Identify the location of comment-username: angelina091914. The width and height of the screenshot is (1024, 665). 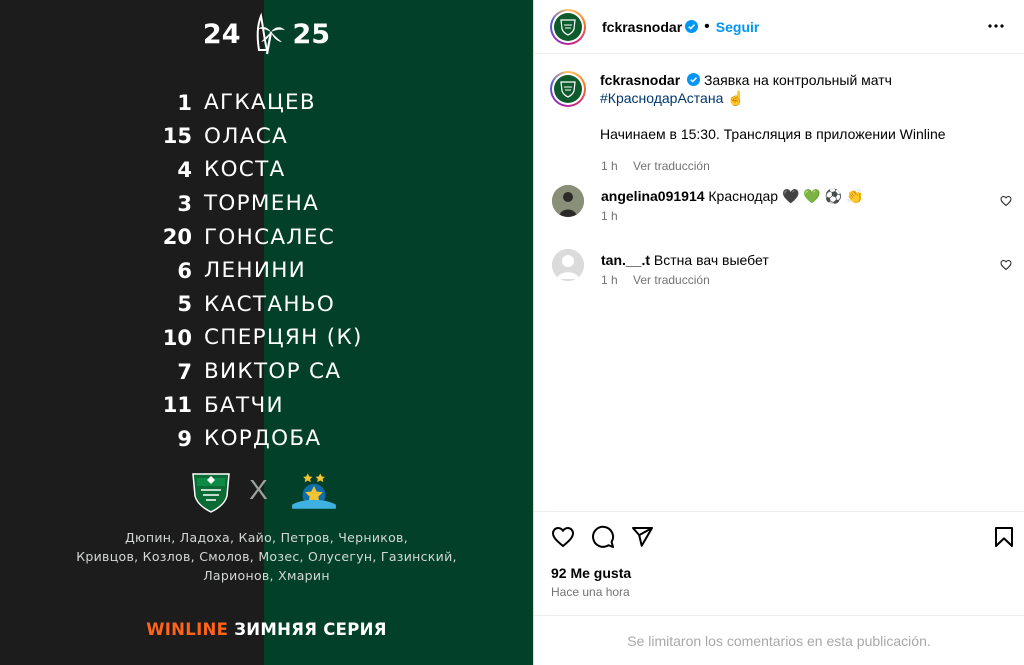
(653, 196).